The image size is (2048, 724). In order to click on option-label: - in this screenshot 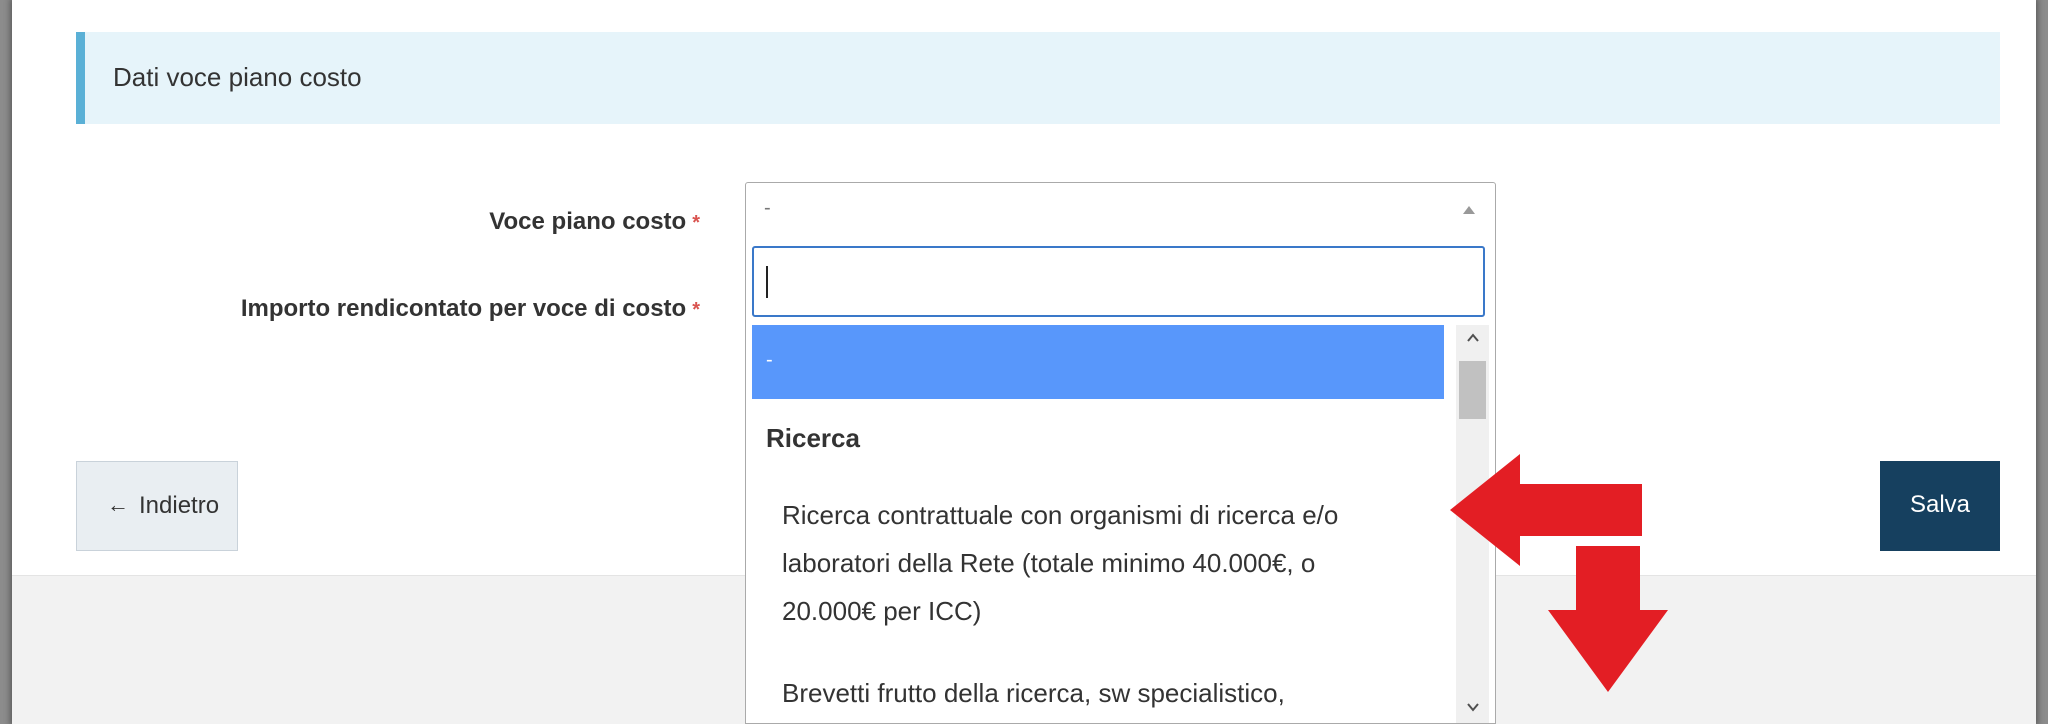, I will do `click(769, 360)`.